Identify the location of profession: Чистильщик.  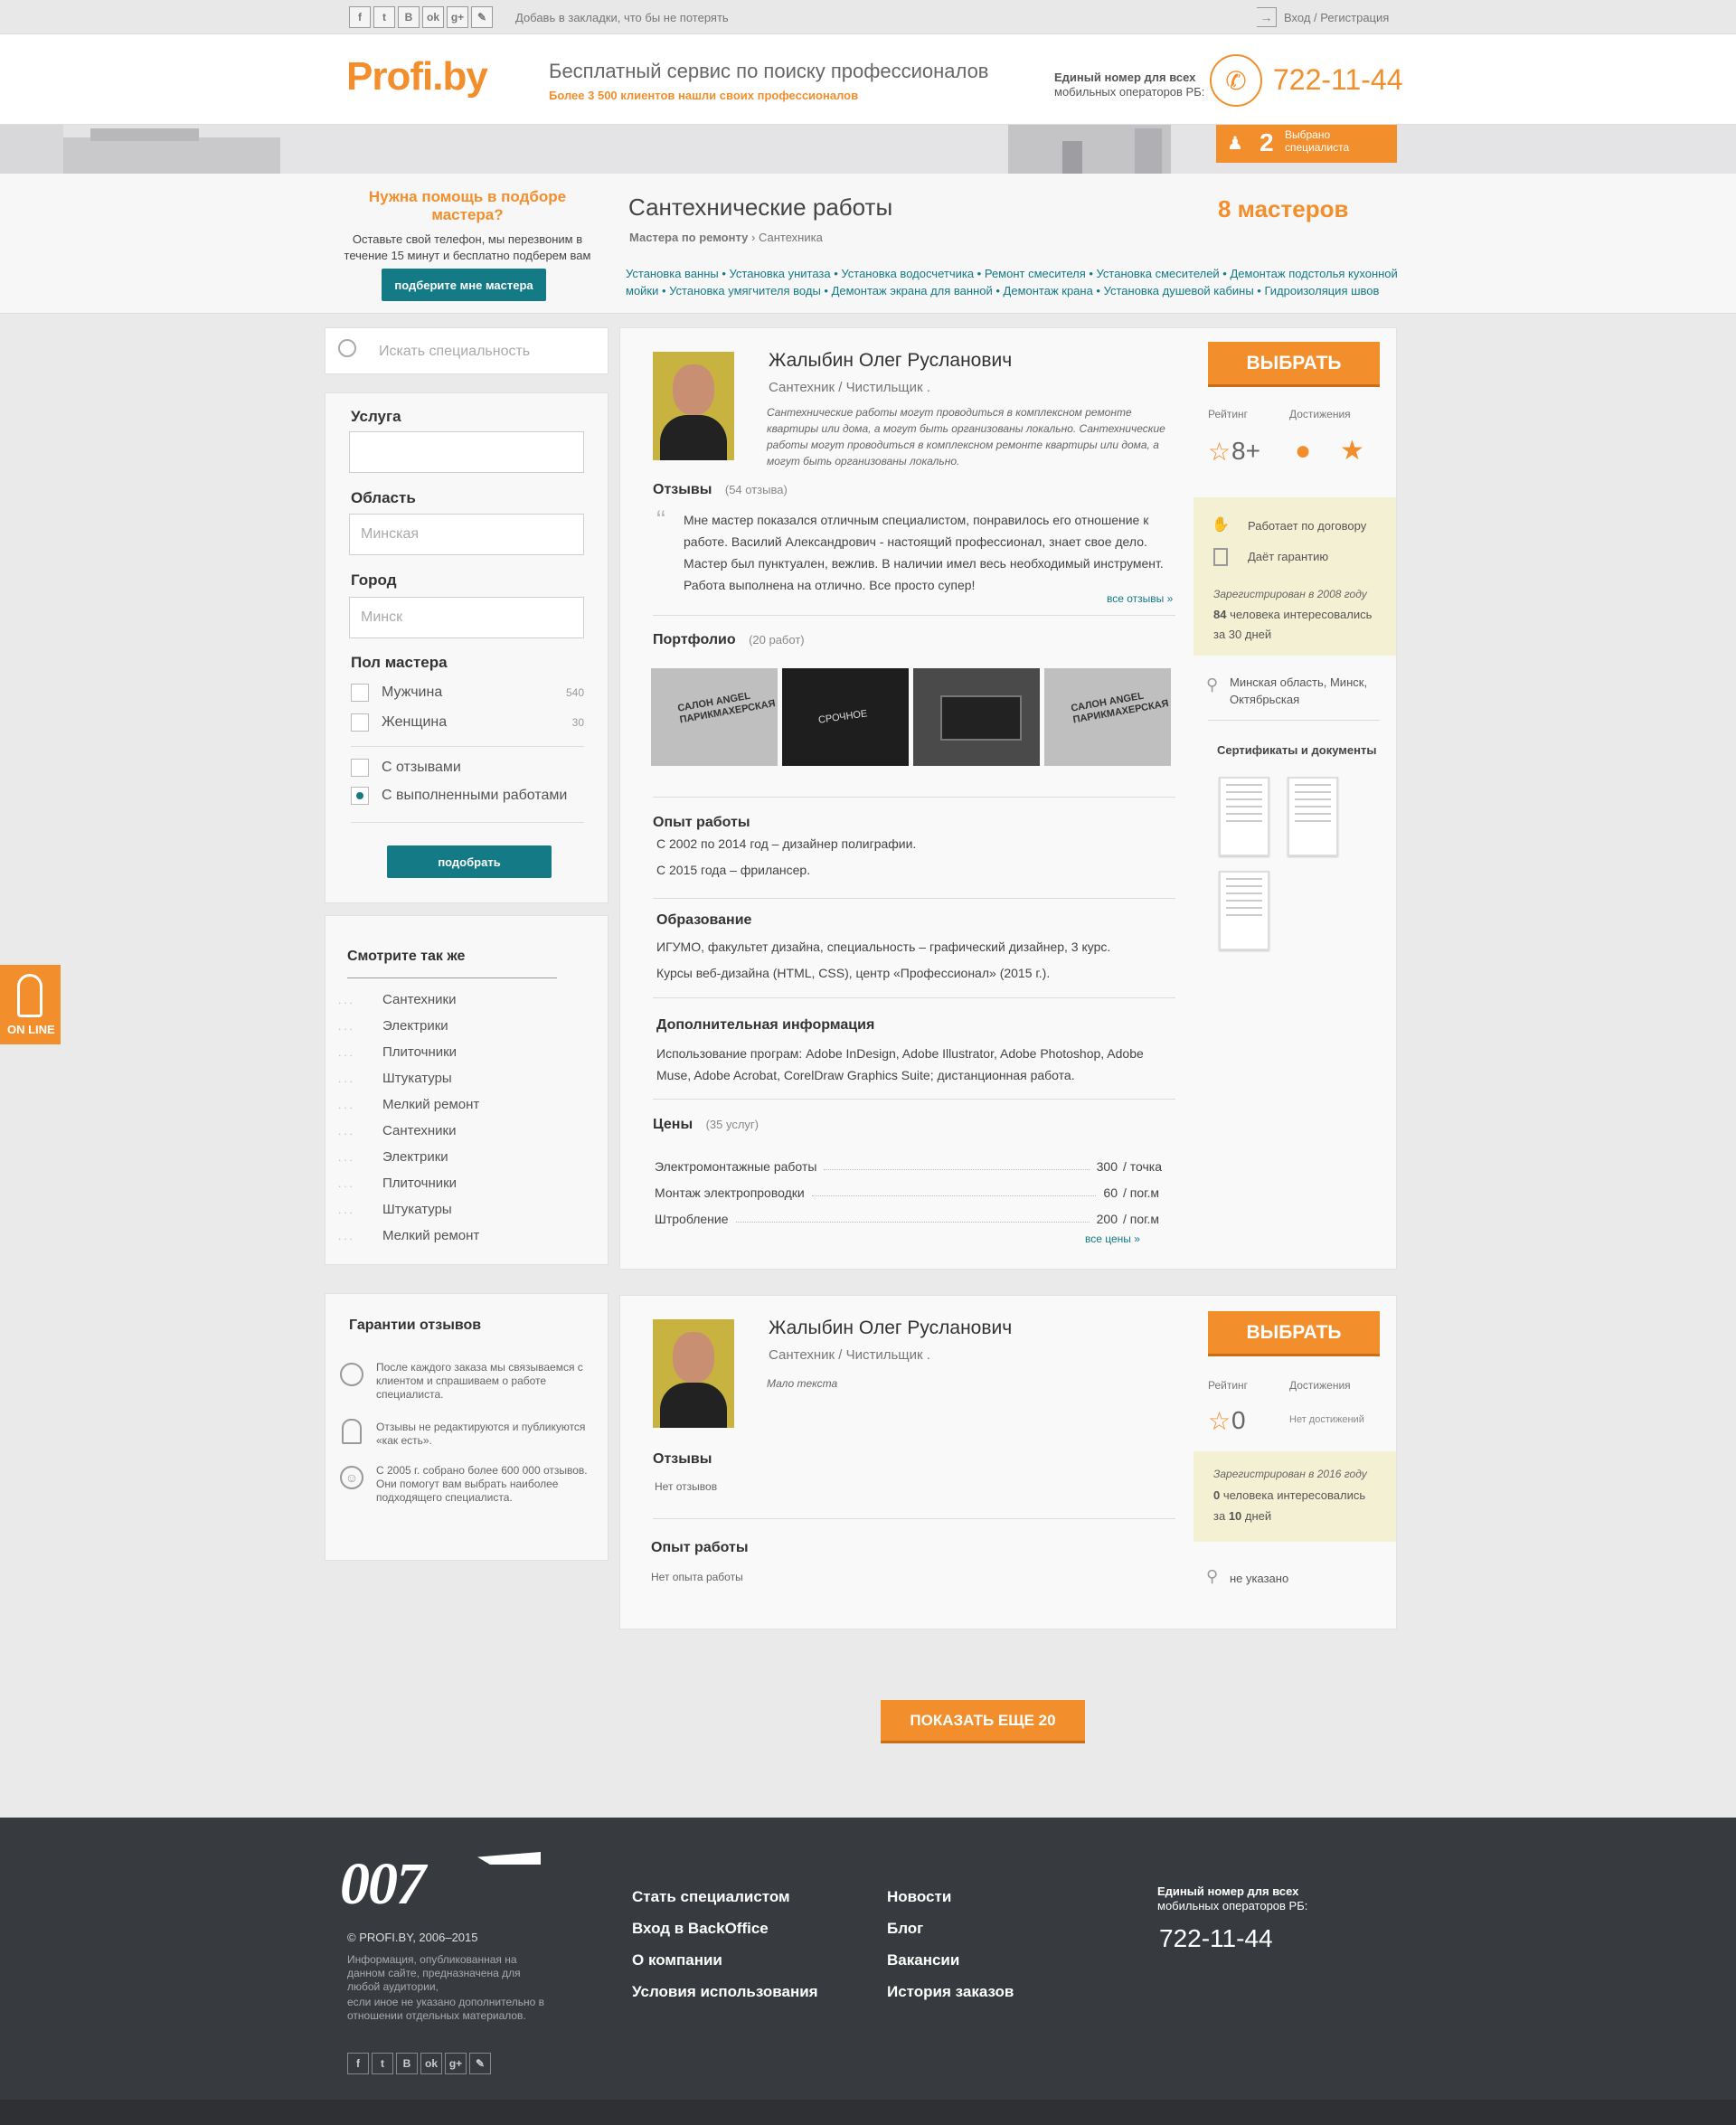
(884, 1355).